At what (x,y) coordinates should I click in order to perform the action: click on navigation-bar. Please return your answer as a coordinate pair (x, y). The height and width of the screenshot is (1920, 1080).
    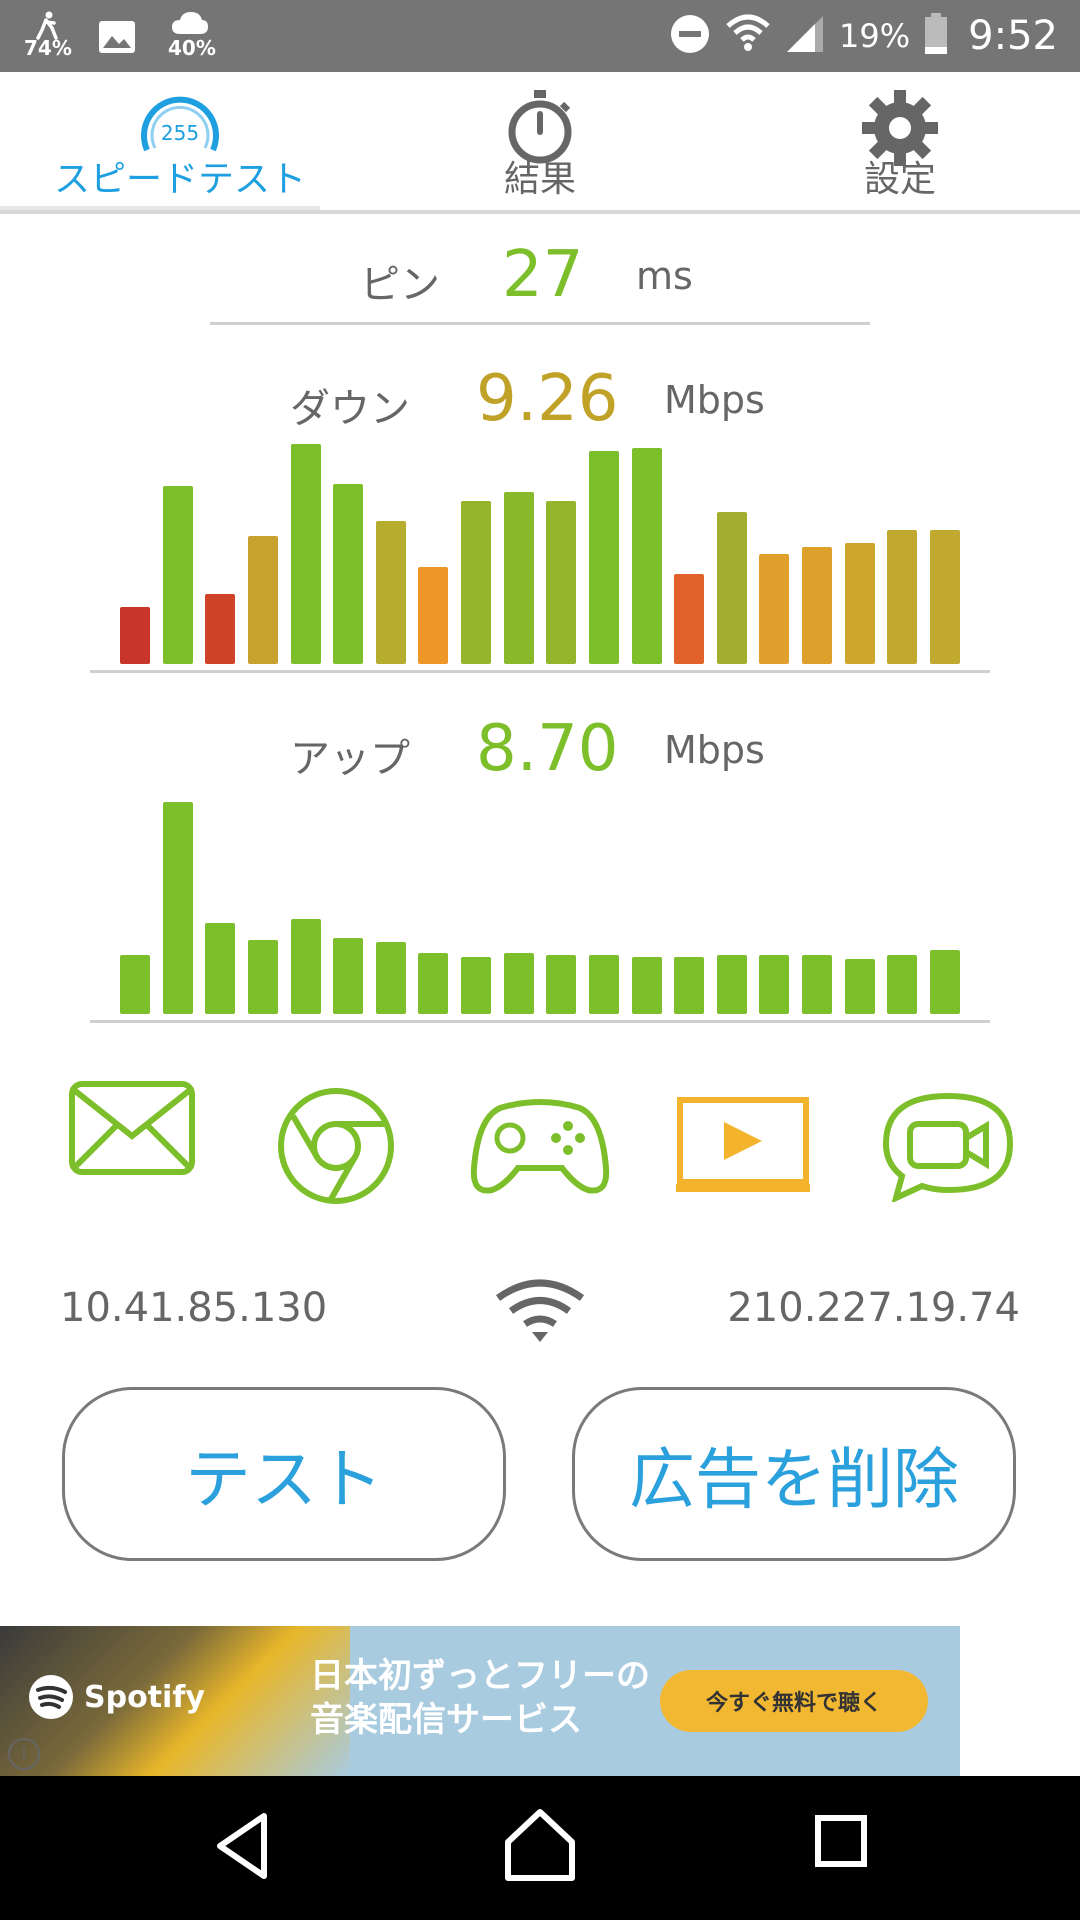
    Looking at the image, I should click on (540, 1848).